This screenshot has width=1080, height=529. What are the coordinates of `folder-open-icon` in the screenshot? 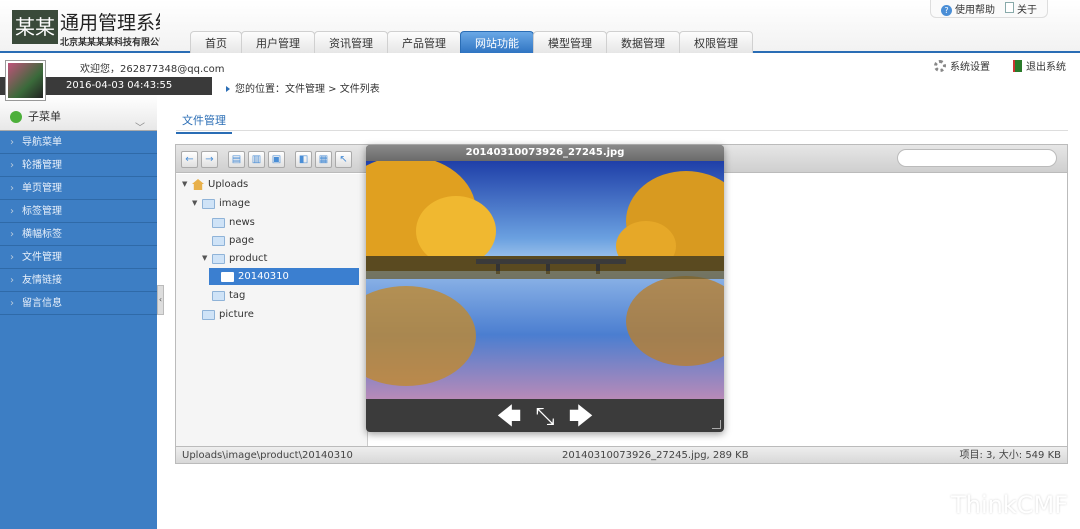 It's located at (227, 276).